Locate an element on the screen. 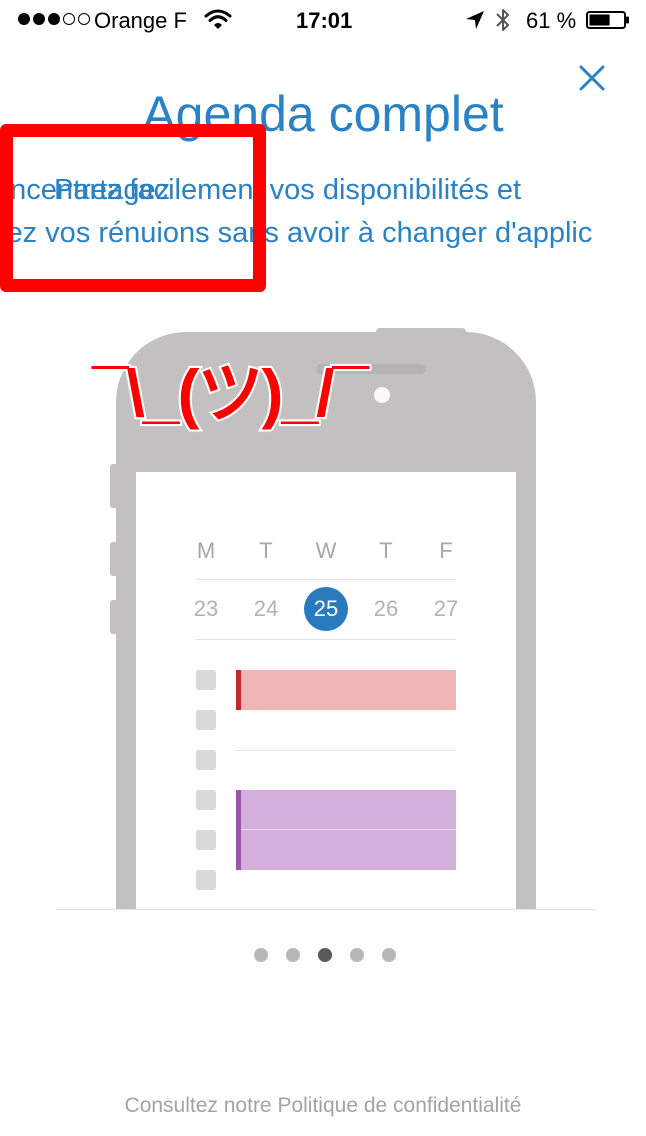 The height and width of the screenshot is (1136, 646). wifi-icon is located at coordinates (218, 19).